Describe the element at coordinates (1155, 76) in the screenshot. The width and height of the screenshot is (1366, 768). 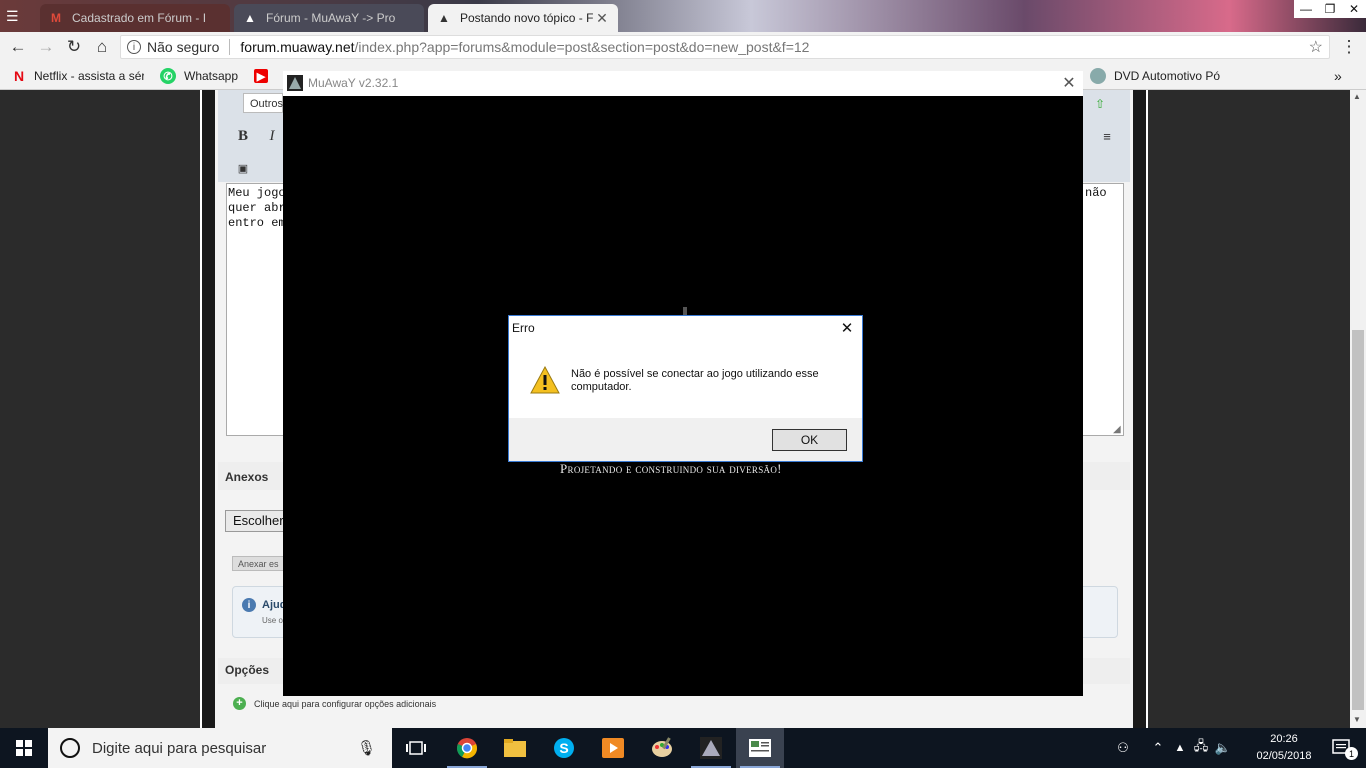
I see `bookmark-dvd: DVD Automotivo Pó` at that location.